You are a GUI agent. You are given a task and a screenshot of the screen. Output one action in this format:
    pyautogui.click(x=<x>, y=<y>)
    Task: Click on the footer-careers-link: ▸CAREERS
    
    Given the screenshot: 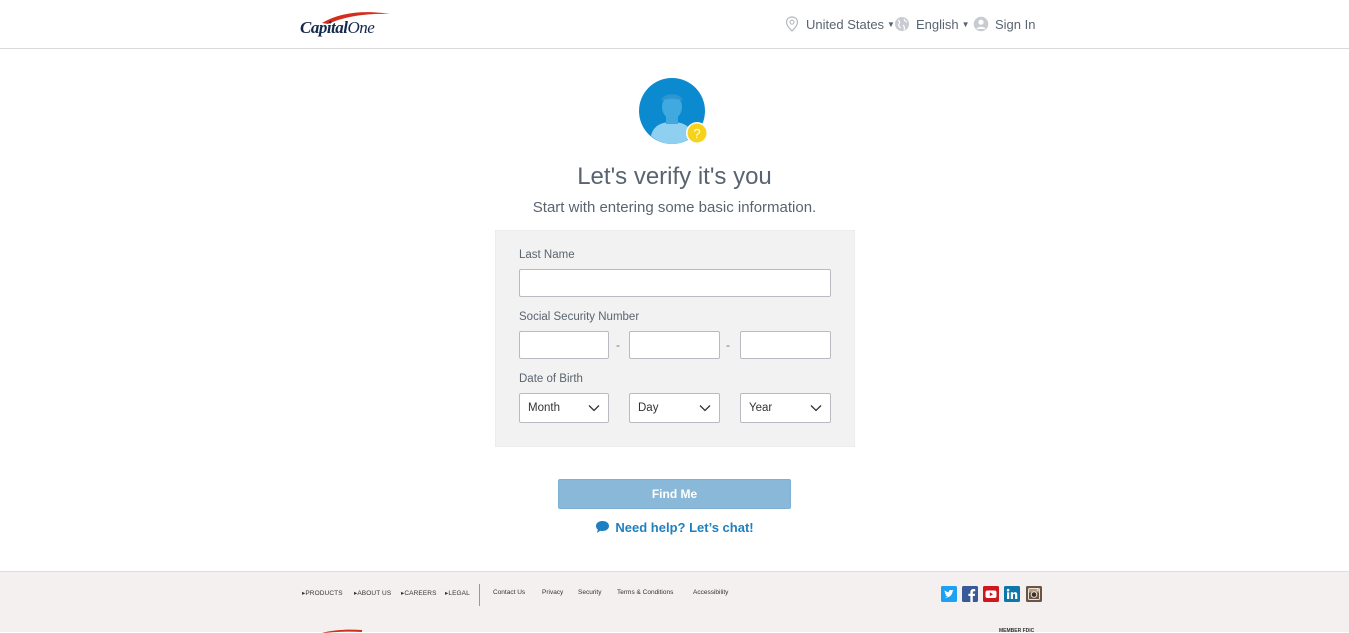 What is the action you would take?
    pyautogui.click(x=419, y=593)
    